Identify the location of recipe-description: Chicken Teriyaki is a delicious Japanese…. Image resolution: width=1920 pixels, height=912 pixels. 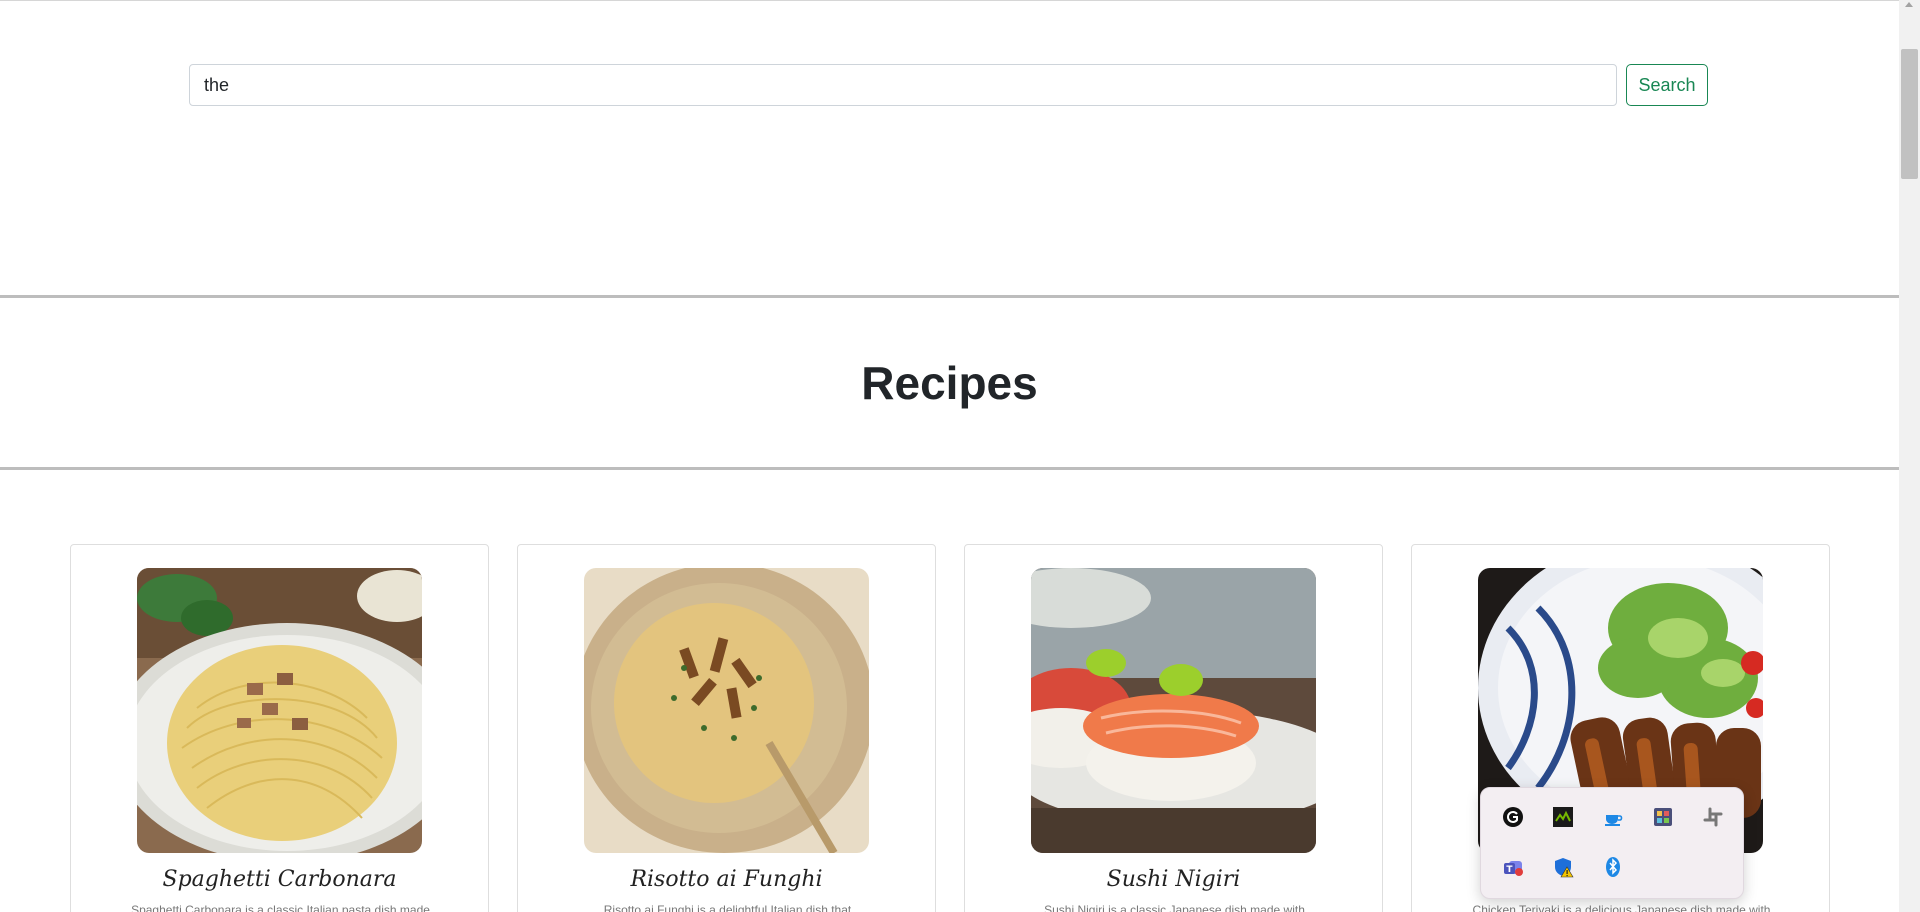
(1621, 907).